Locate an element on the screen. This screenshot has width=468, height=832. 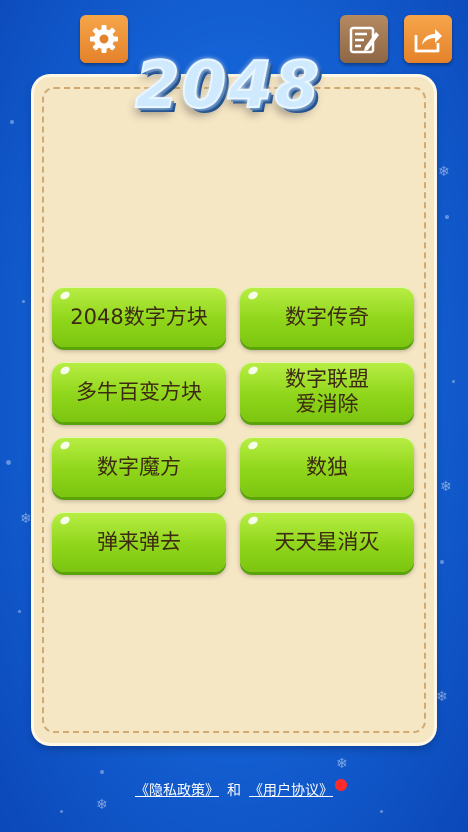
legal-footer: 《隐私政策》和《用户协议》 is located at coordinates (234, 790).